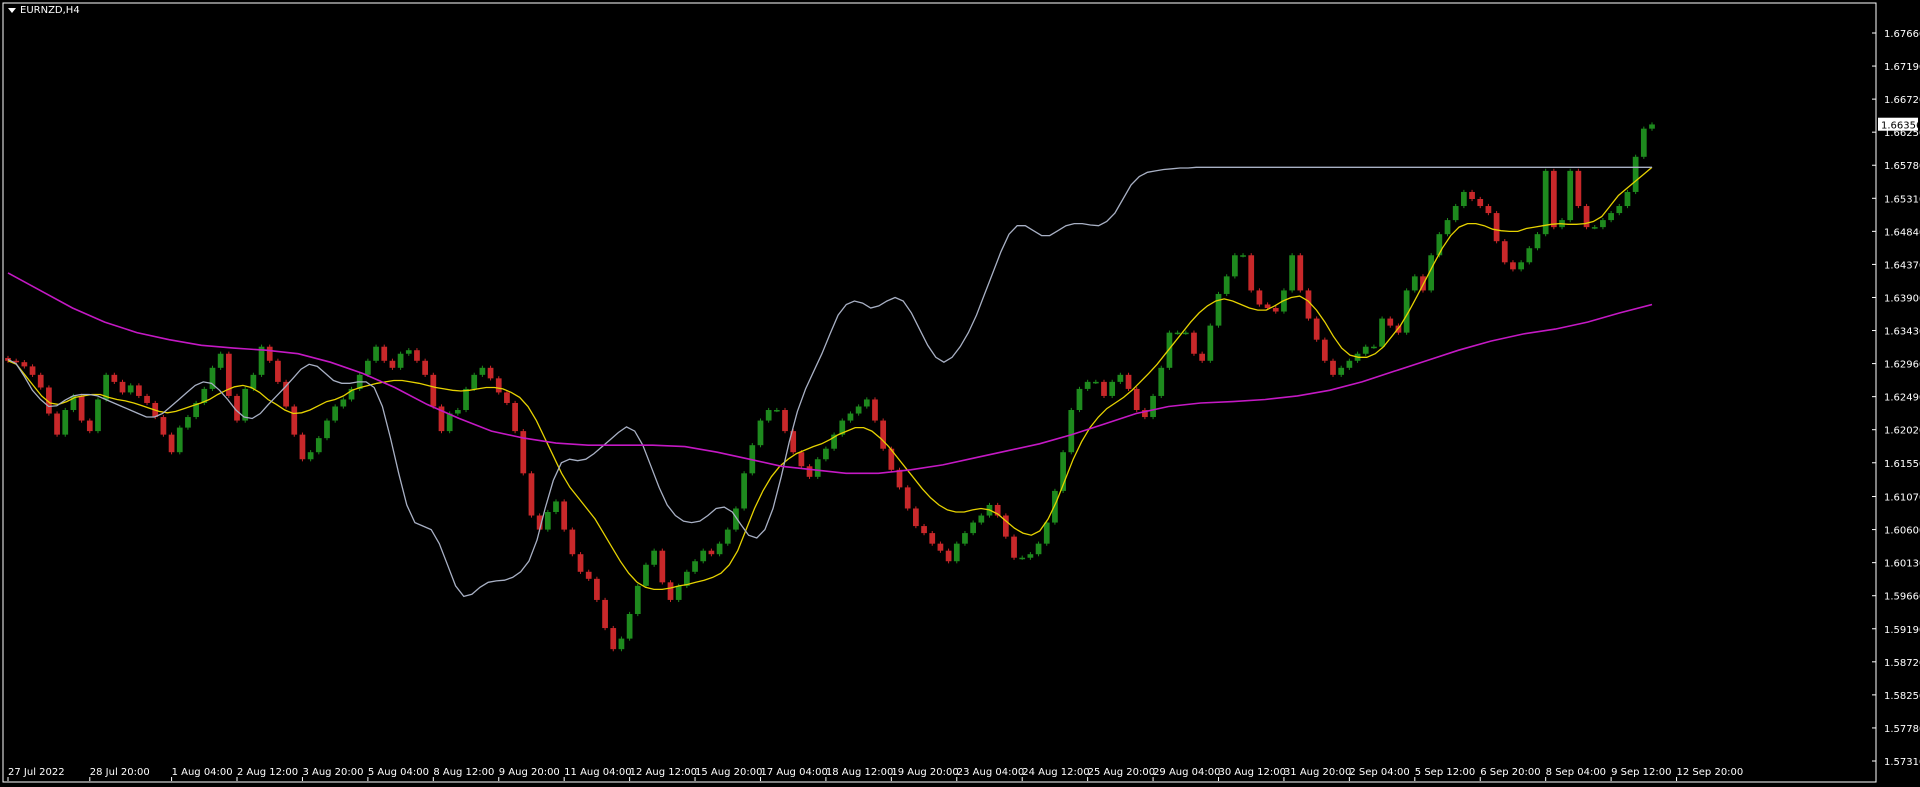  Describe the element at coordinates (1317, 772) in the screenshot. I see `x-tick-label: 31 Aug 20:00` at that location.